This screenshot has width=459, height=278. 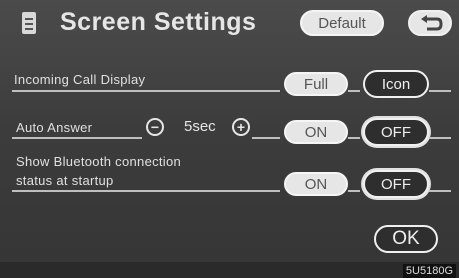 I want to click on bluetooth-status-label-line2: status at startup, so click(x=65, y=180).